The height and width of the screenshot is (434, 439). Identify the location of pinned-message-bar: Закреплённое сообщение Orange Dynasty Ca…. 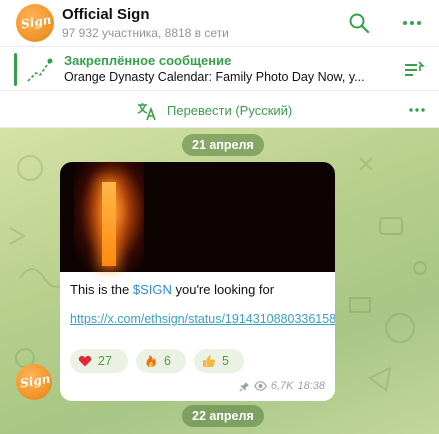
(219, 68).